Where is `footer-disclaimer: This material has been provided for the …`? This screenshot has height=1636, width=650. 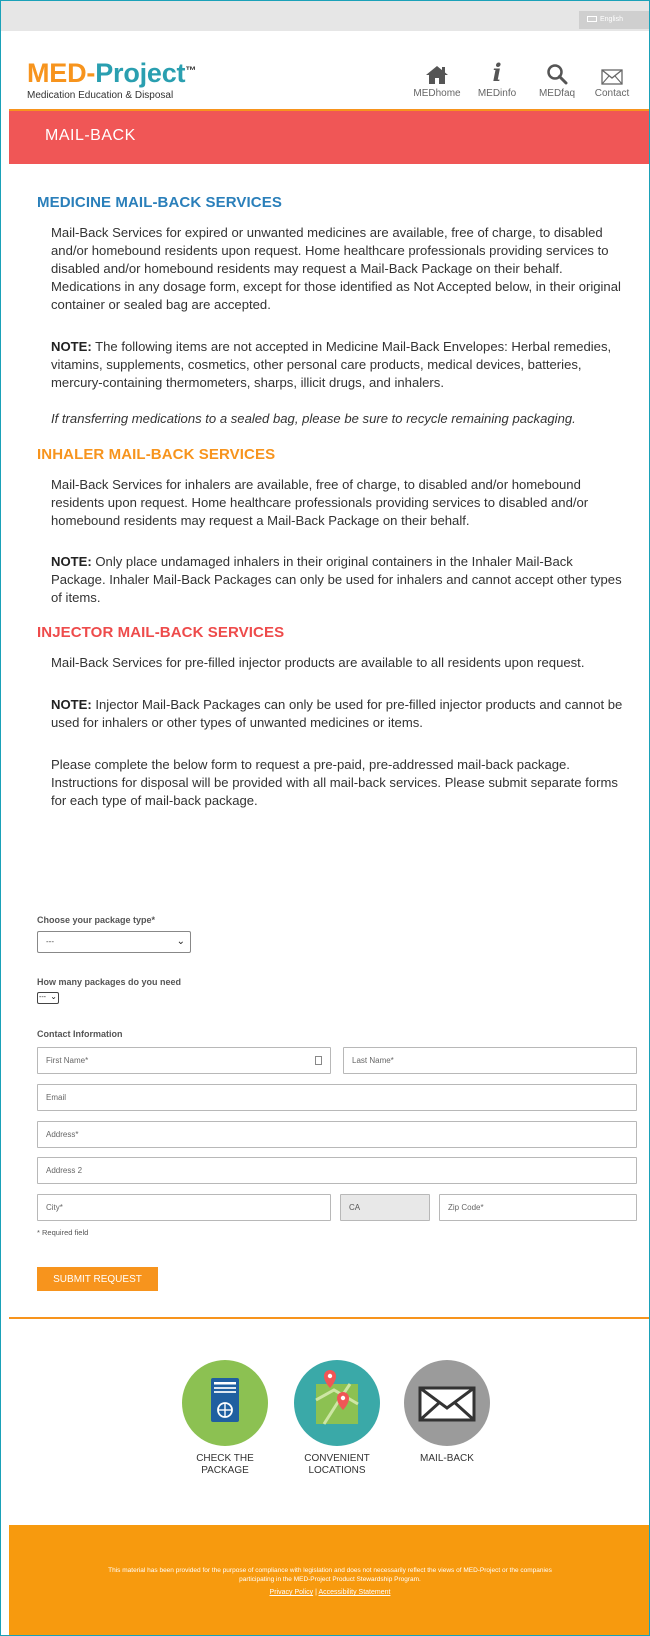
footer-disclaimer: This material has been provided for the … is located at coordinates (329, 1575).